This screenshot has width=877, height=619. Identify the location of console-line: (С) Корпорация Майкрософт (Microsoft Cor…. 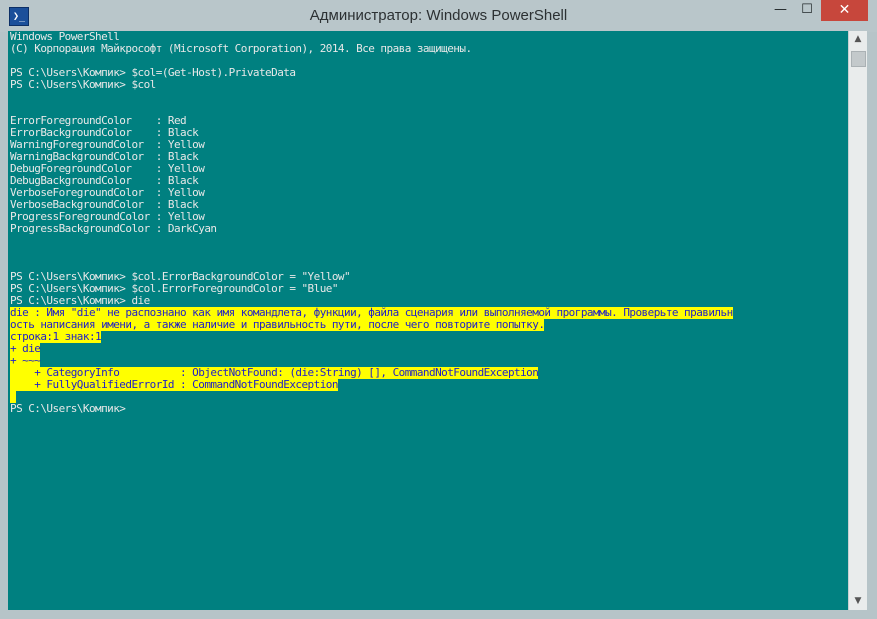
(371, 49).